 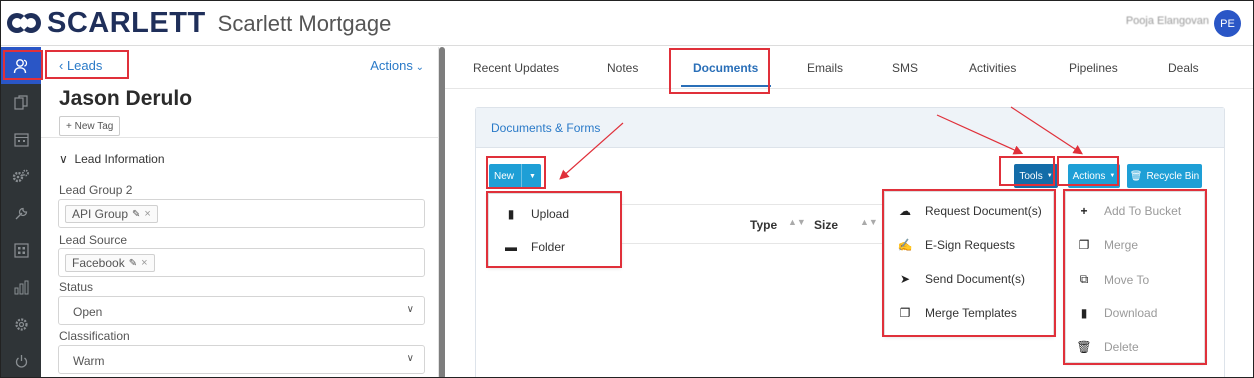 I want to click on plus-icon: +, so click(x=1084, y=211).